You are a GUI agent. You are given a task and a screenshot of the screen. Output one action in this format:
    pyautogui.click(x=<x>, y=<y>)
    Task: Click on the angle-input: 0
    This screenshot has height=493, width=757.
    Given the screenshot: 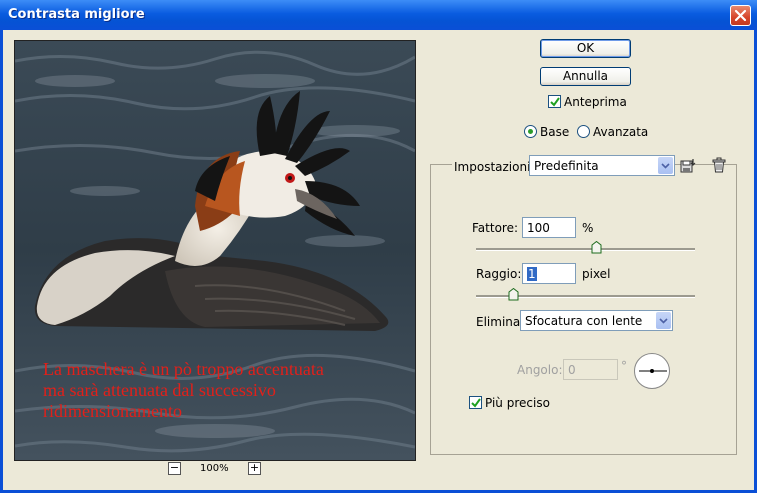 What is the action you would take?
    pyautogui.click(x=590, y=369)
    